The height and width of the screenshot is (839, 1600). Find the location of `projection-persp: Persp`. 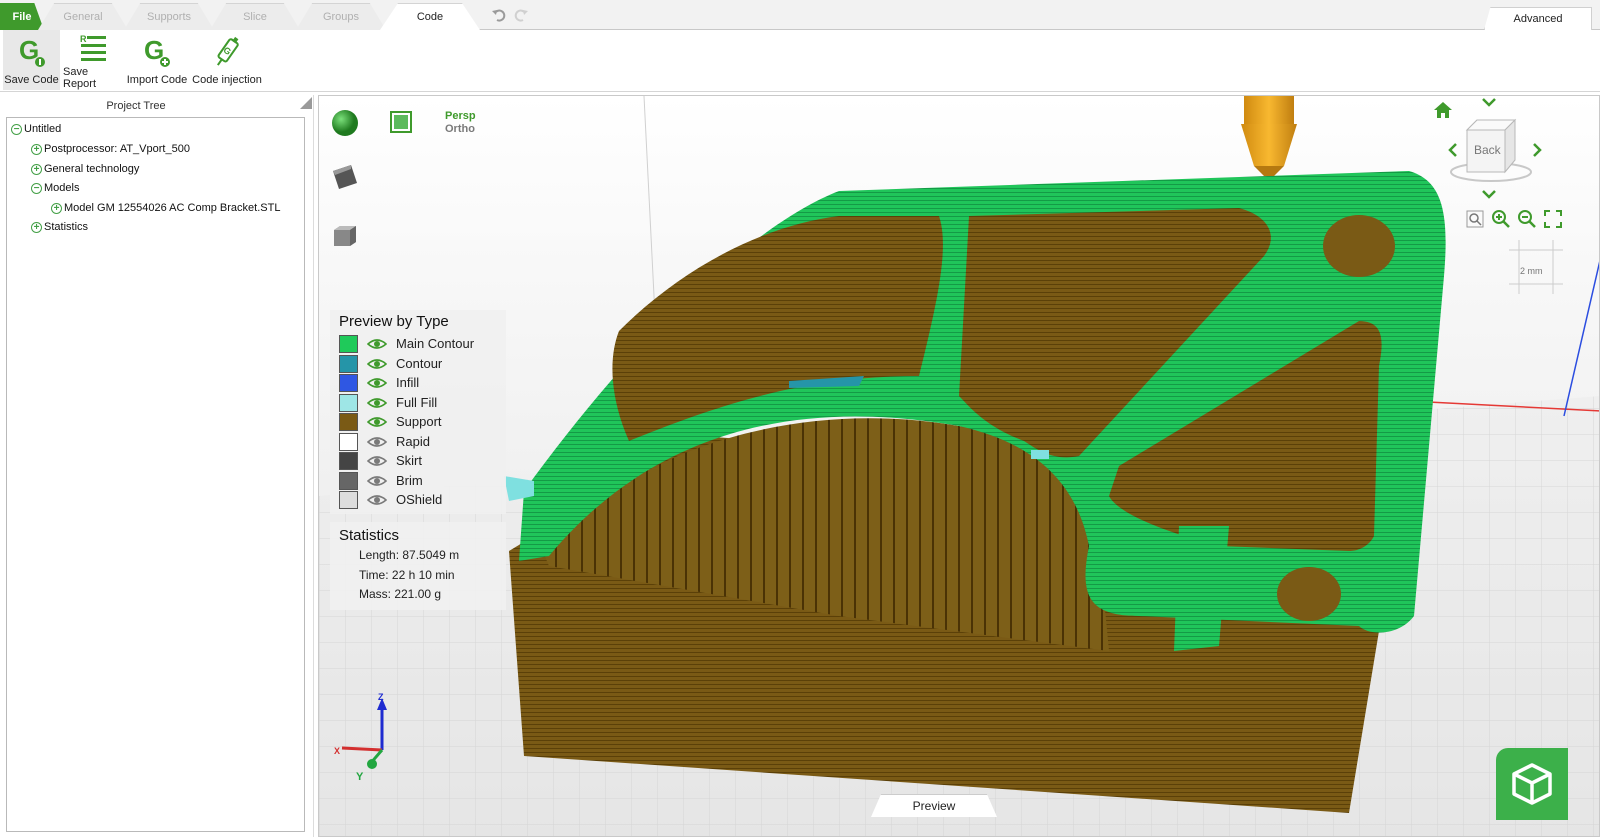

projection-persp: Persp is located at coordinates (460, 116).